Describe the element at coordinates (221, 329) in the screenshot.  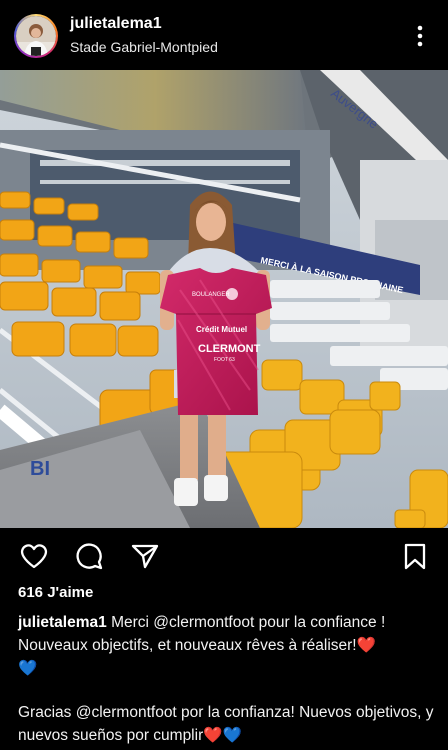
I see `jersey-sponsor: Crédit Mutuel` at that location.